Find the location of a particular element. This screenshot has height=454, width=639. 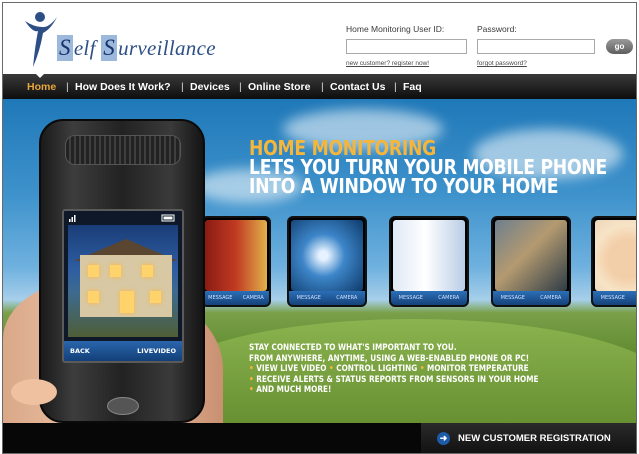

brand-name: Self Surveillance is located at coordinates (136, 48).